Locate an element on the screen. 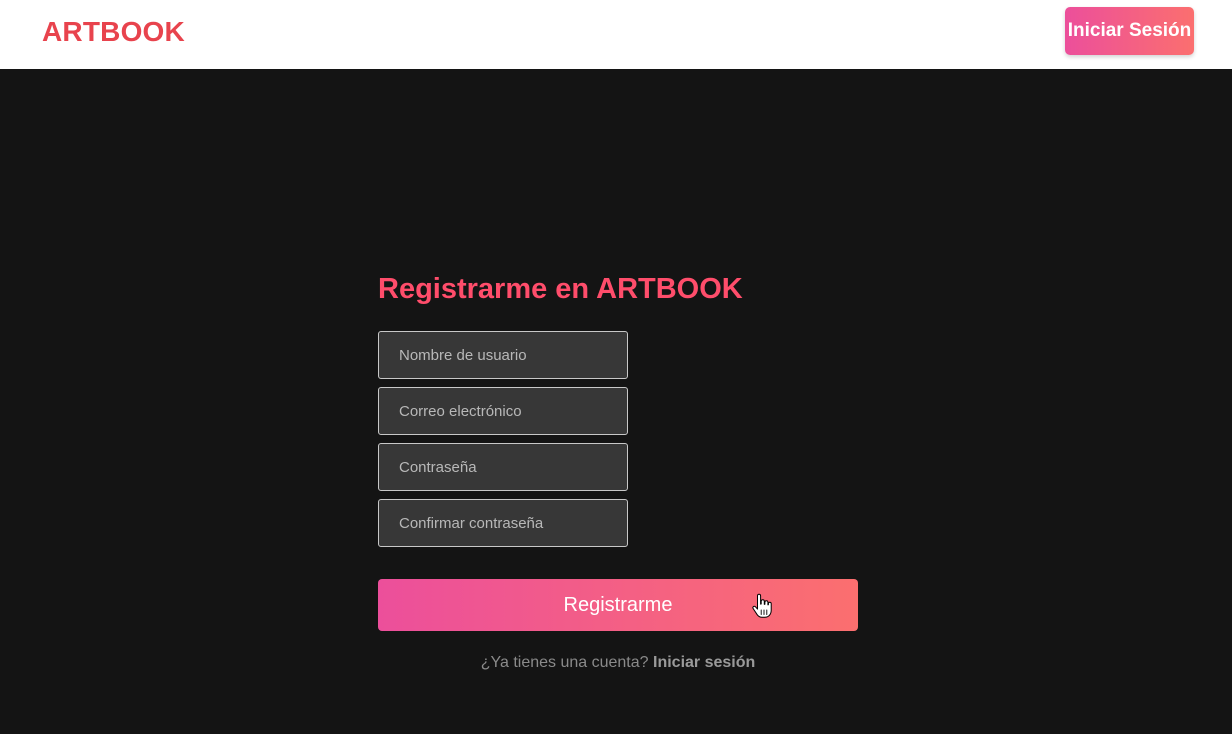 Image resolution: width=1232 pixels, height=734 pixels. login-prompt: ¿Ya tienes una cuenta? Iniciar sesión is located at coordinates (618, 663).